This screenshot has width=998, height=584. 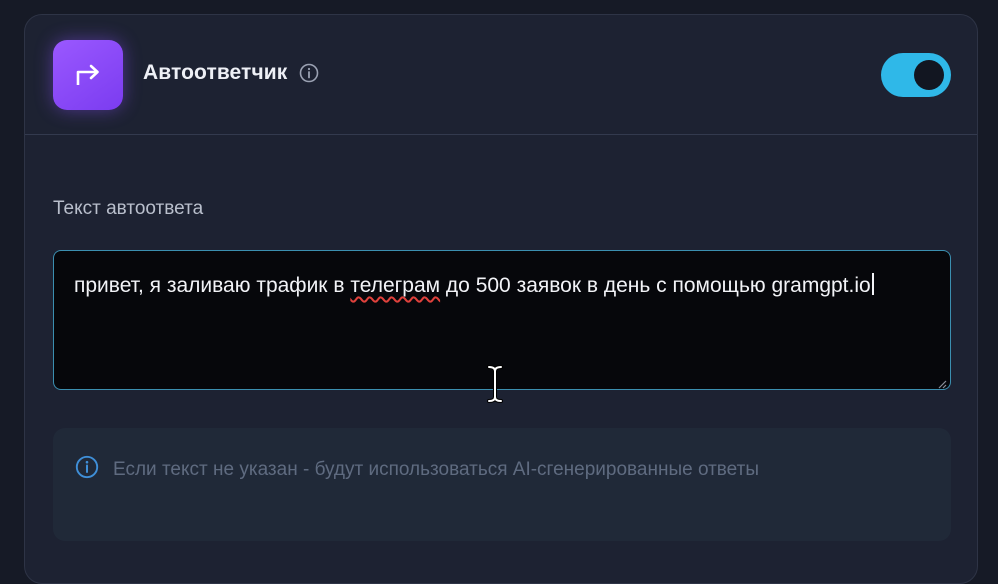 I want to click on forward-arrow-icon, so click(x=88, y=75).